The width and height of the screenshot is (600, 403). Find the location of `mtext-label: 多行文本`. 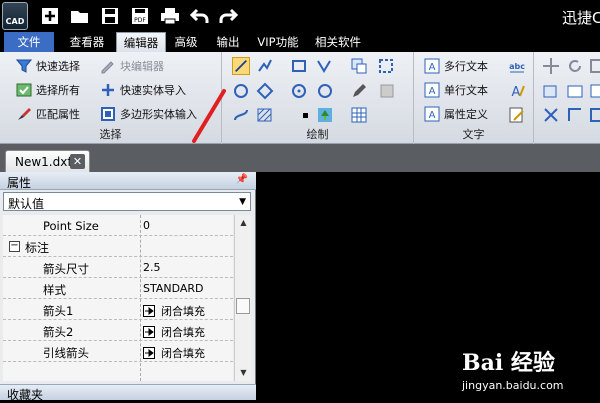

mtext-label: 多行文本 is located at coordinates (466, 66).